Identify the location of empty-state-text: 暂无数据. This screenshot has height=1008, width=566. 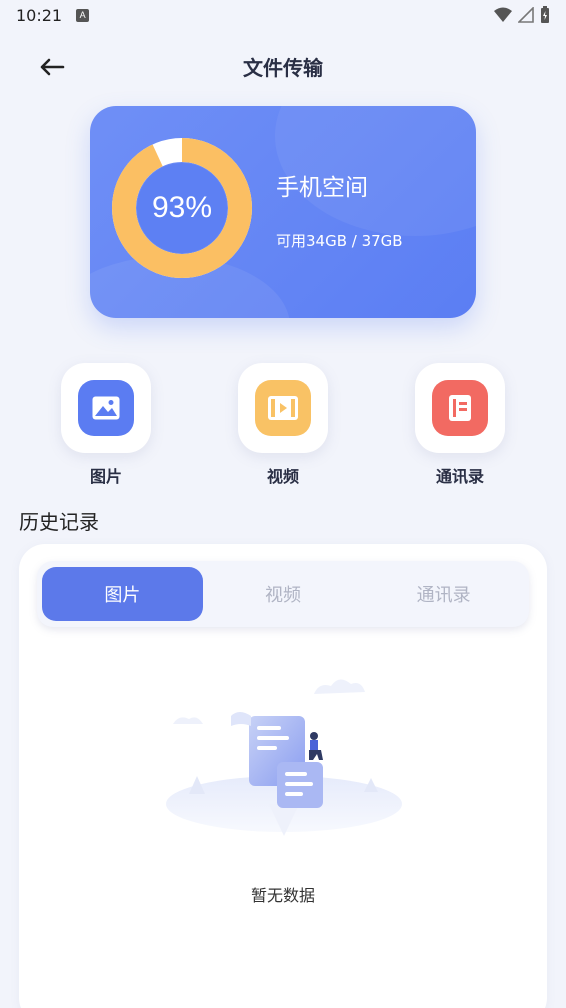
(282, 895).